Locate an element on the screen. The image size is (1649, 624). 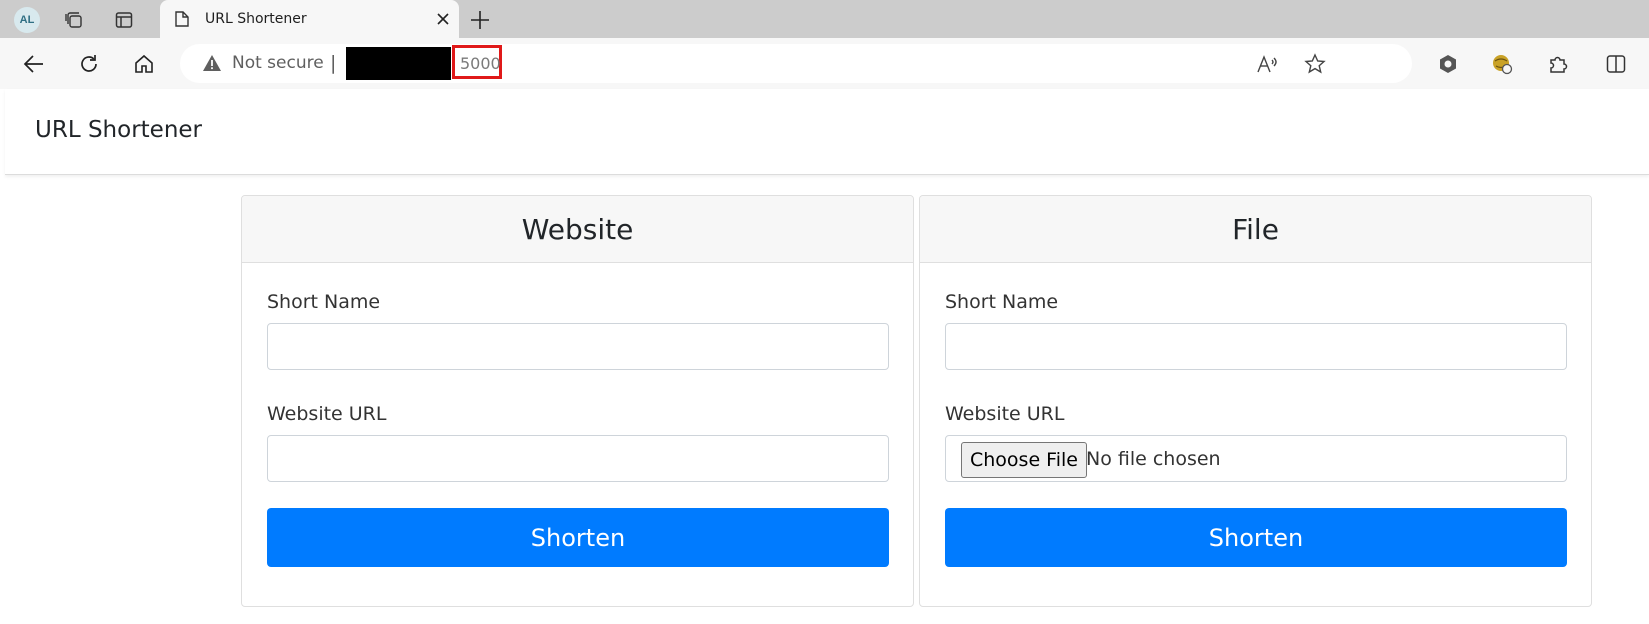
back-icon is located at coordinates (34, 64).